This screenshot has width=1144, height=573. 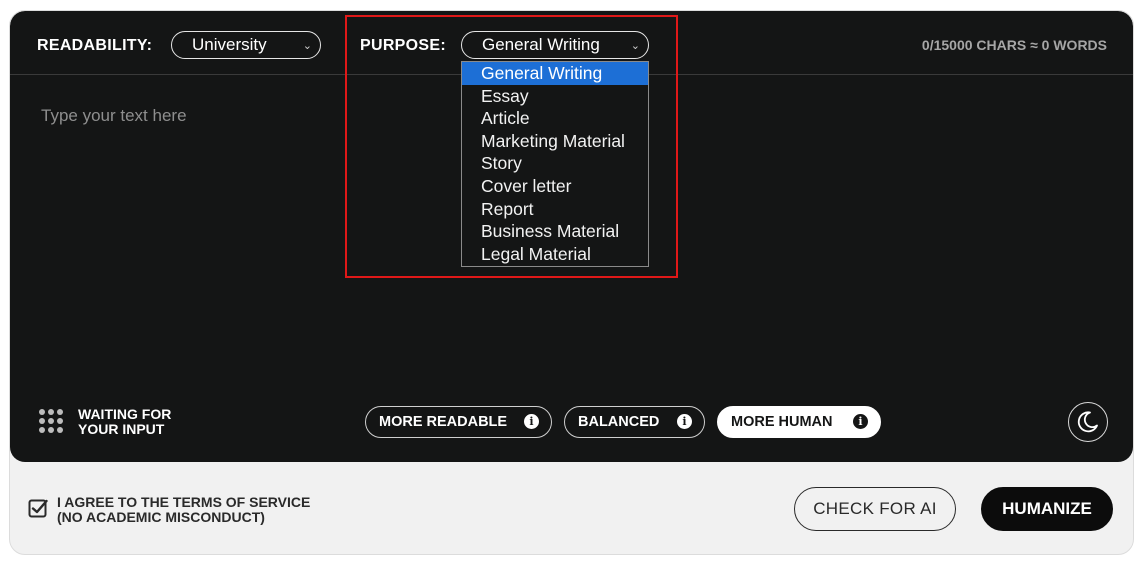 I want to click on purpose-option-story: Story, so click(x=555, y=163).